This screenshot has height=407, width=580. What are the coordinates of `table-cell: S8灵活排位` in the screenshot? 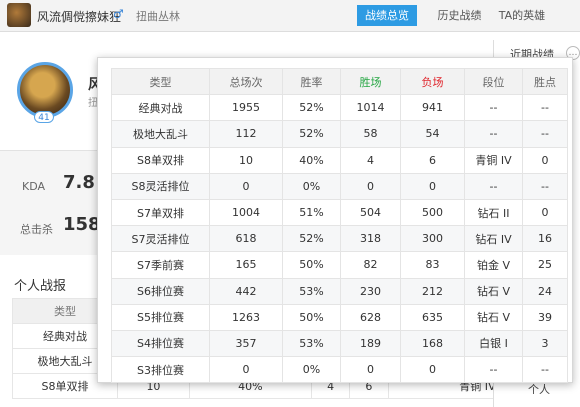 It's located at (160, 186).